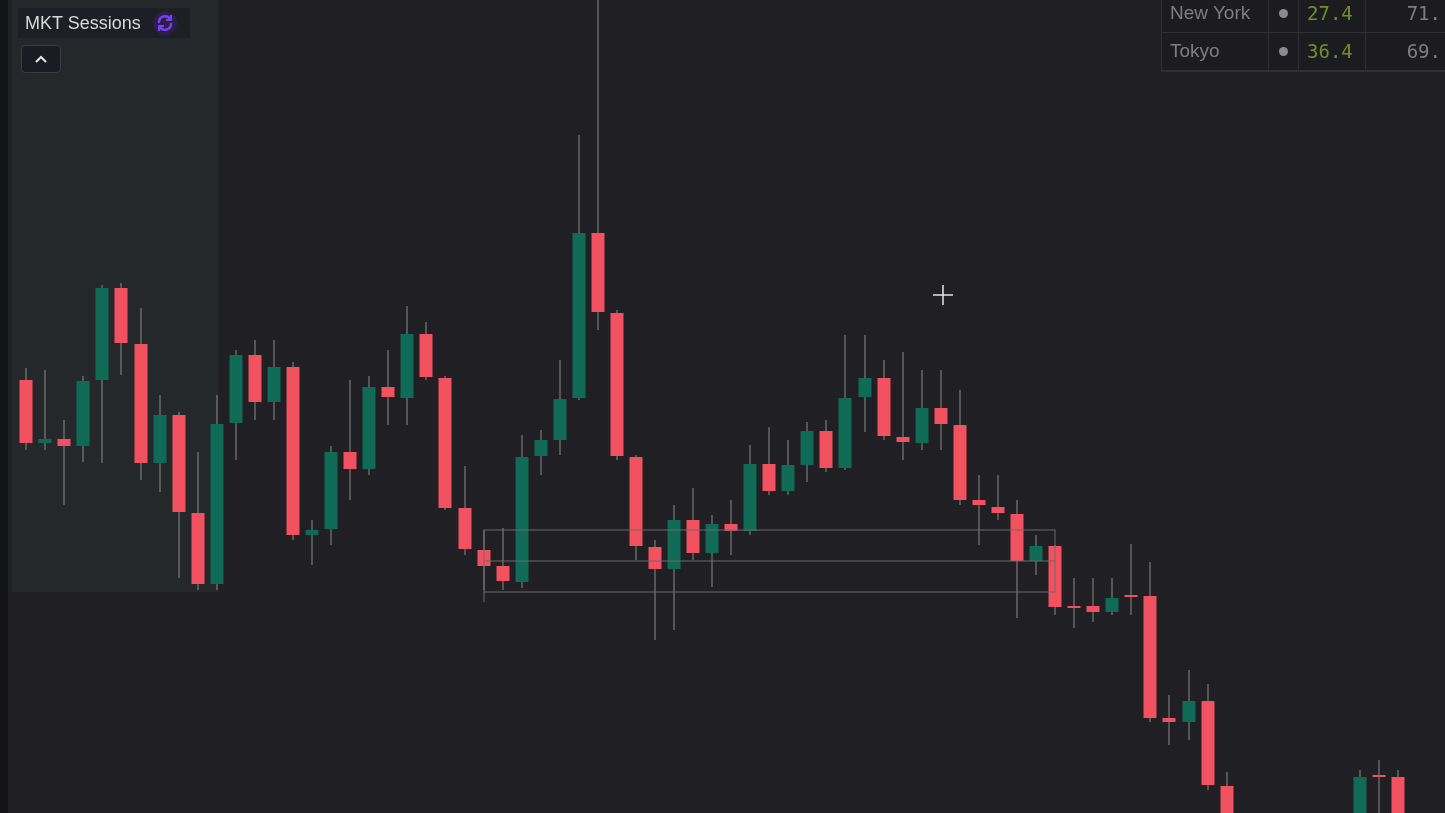 The height and width of the screenshot is (813, 1445). What do you see at coordinates (1423, 14) in the screenshot?
I see `table-cell-text: 71.` at bounding box center [1423, 14].